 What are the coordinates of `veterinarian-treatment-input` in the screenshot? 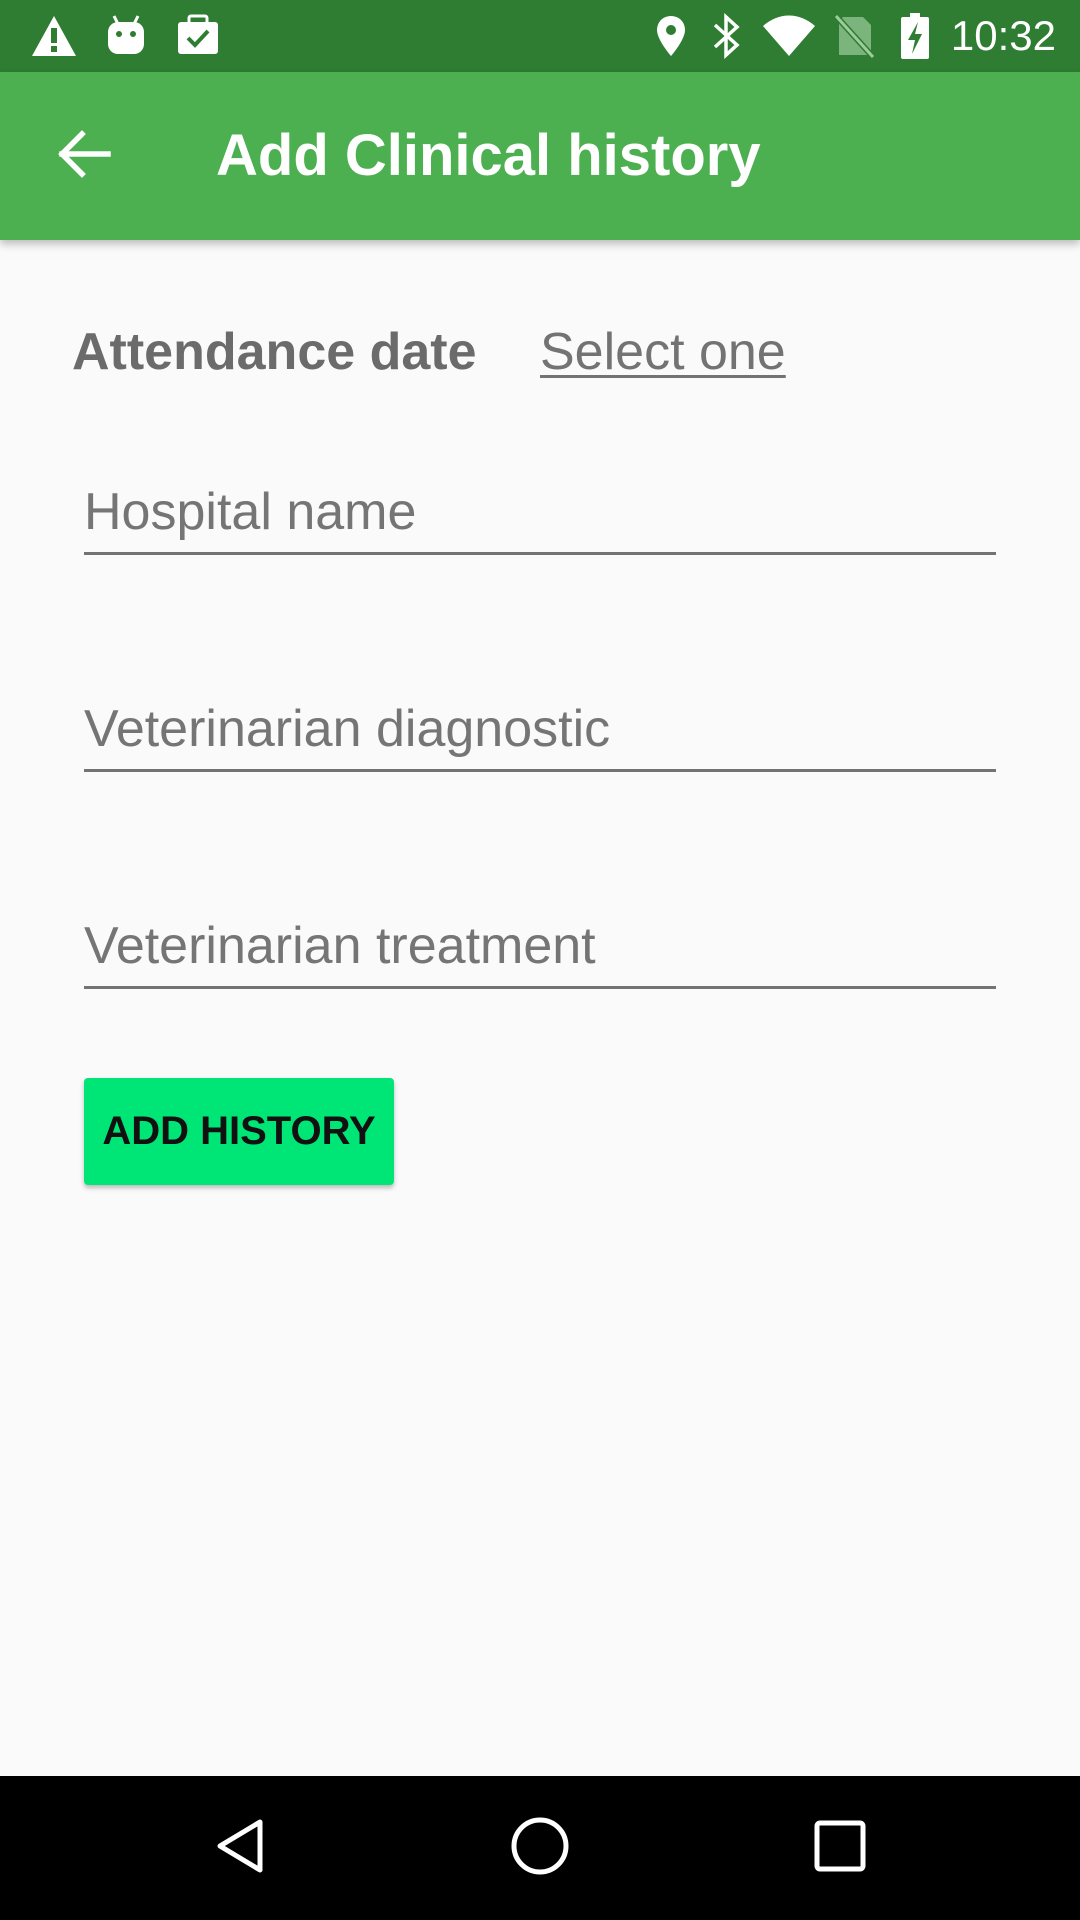 It's located at (540, 947).